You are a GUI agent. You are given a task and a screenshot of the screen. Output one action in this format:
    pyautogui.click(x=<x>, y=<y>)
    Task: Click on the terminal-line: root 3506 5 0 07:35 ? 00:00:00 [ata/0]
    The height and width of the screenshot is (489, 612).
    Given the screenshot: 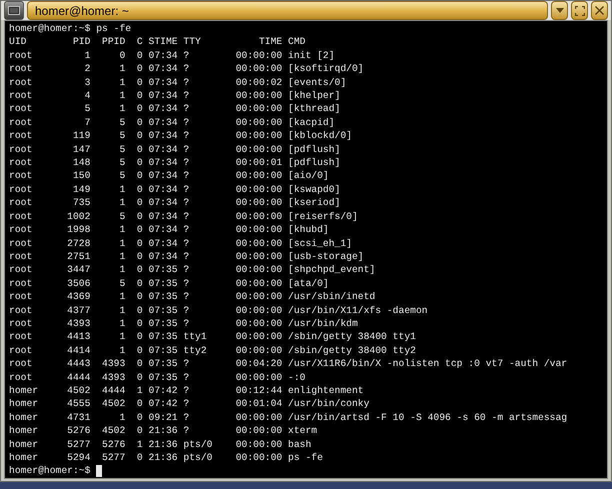 What is the action you would take?
    pyautogui.click(x=169, y=283)
    